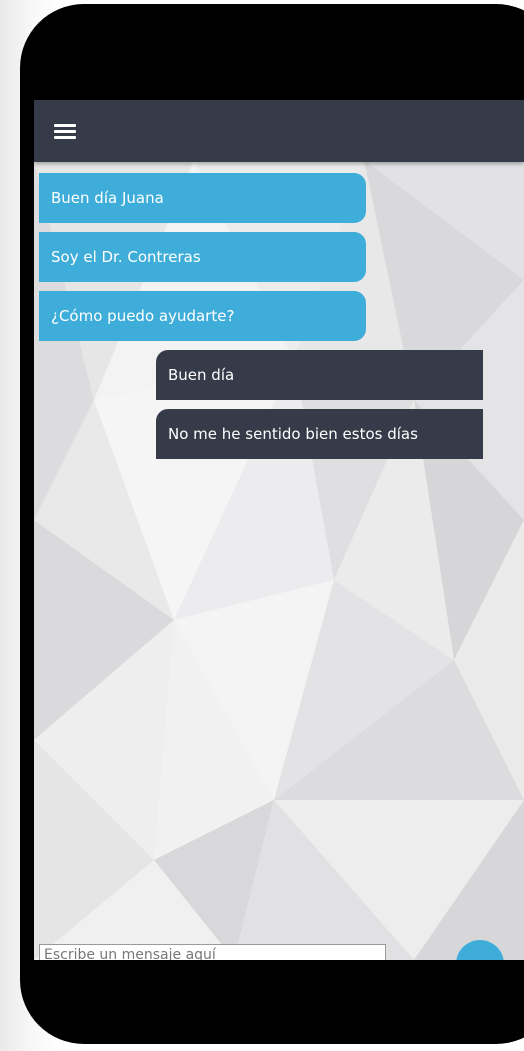 This screenshot has width=524, height=1051. Describe the element at coordinates (143, 316) in the screenshot. I see `message-text: ¿Cómo puedo ayudarte?` at that location.